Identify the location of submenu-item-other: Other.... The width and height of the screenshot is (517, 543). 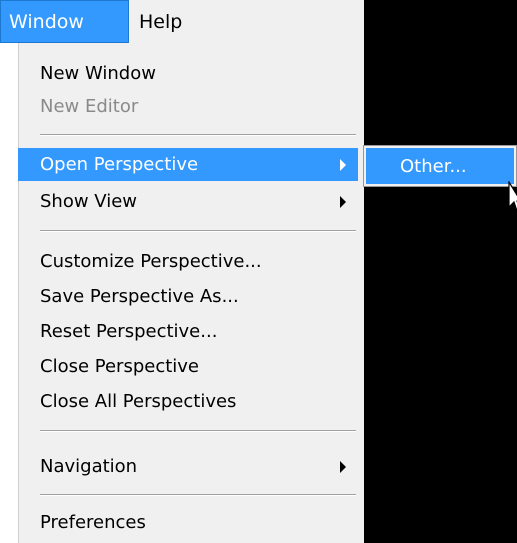
(440, 166).